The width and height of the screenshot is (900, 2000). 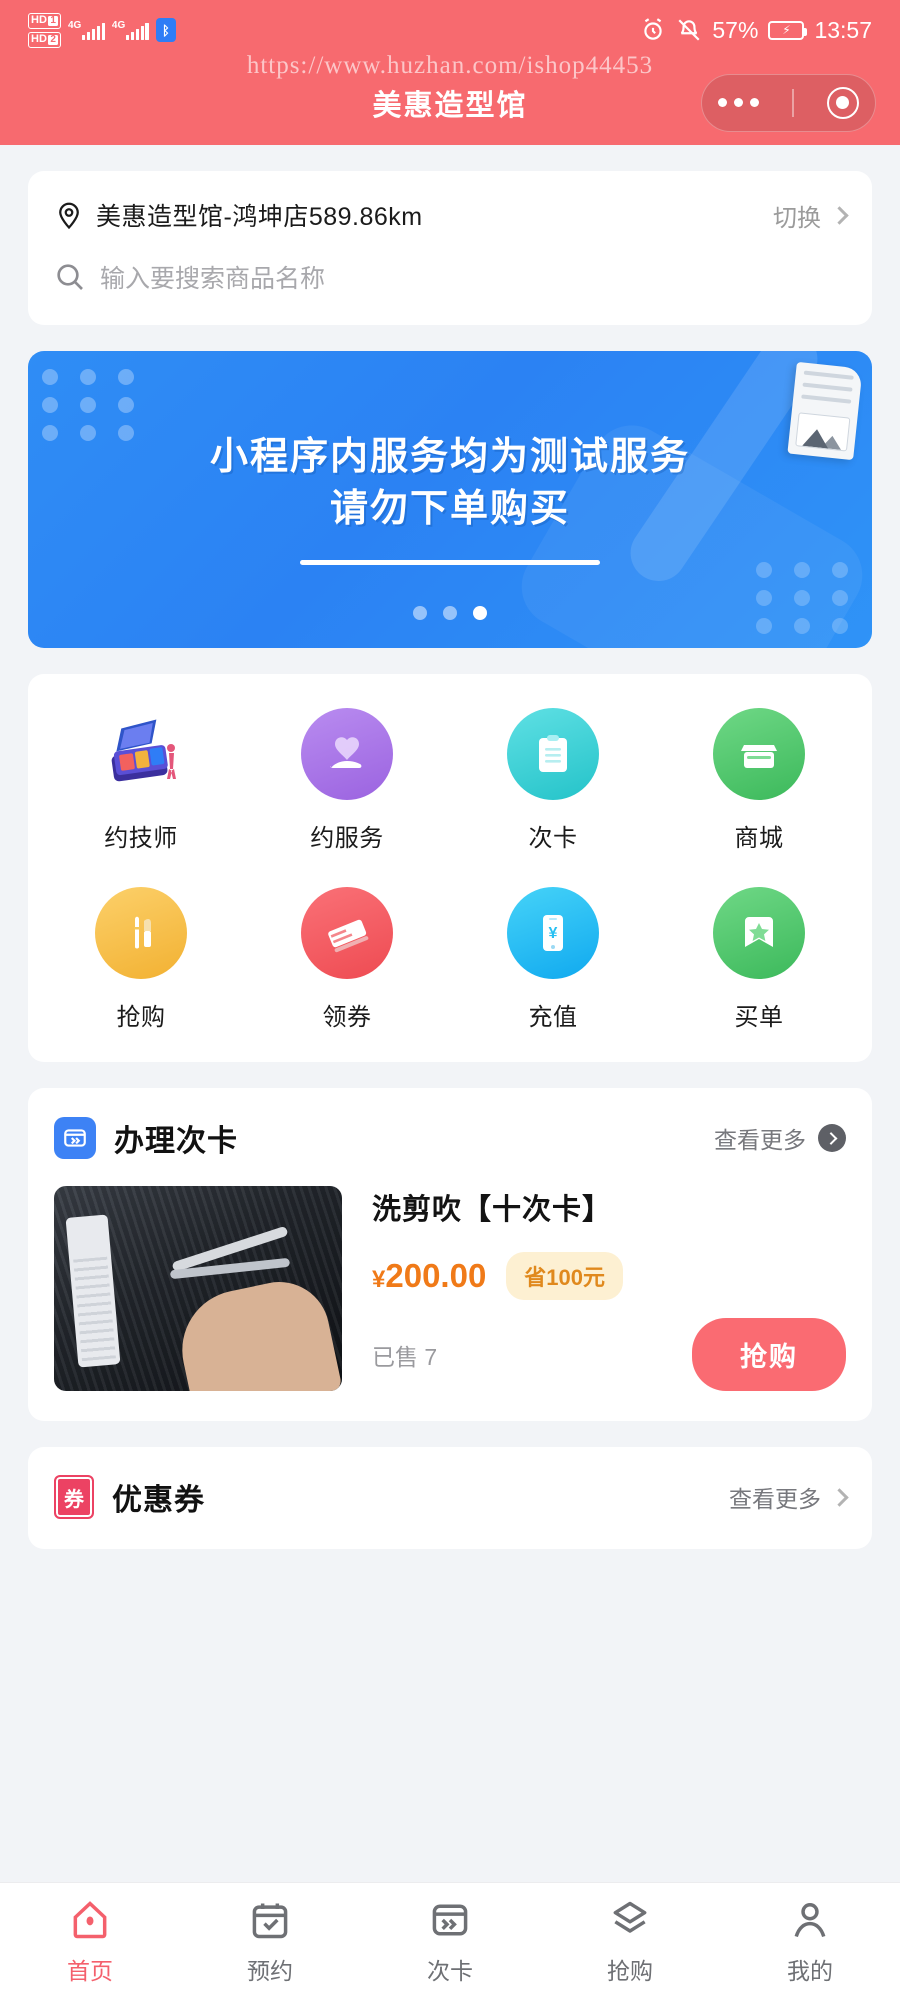 I want to click on tab-label: 抢购, so click(x=630, y=1970).